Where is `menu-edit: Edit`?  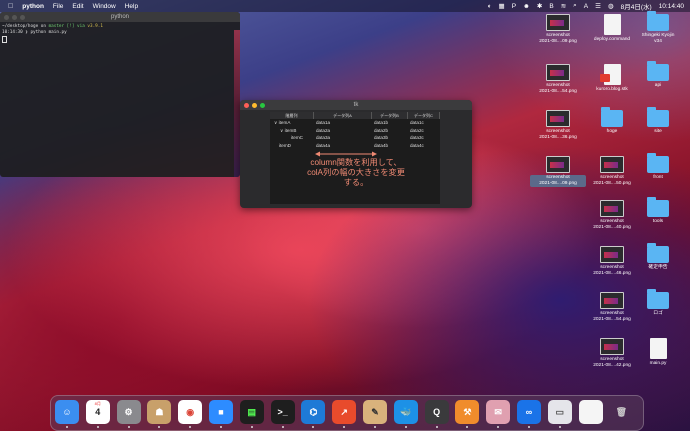
menu-edit: Edit is located at coordinates (77, 6).